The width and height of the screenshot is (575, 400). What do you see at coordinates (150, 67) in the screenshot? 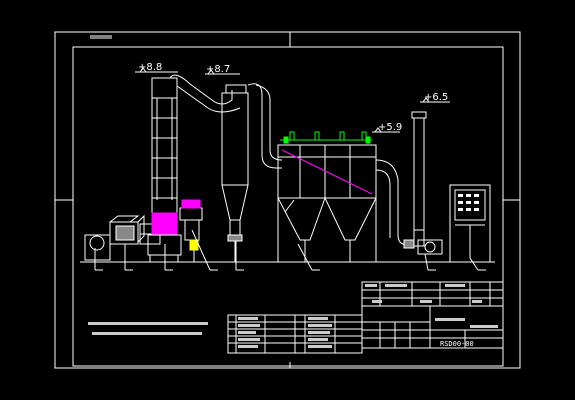
I see `elevation-label-1: +8.8` at bounding box center [150, 67].